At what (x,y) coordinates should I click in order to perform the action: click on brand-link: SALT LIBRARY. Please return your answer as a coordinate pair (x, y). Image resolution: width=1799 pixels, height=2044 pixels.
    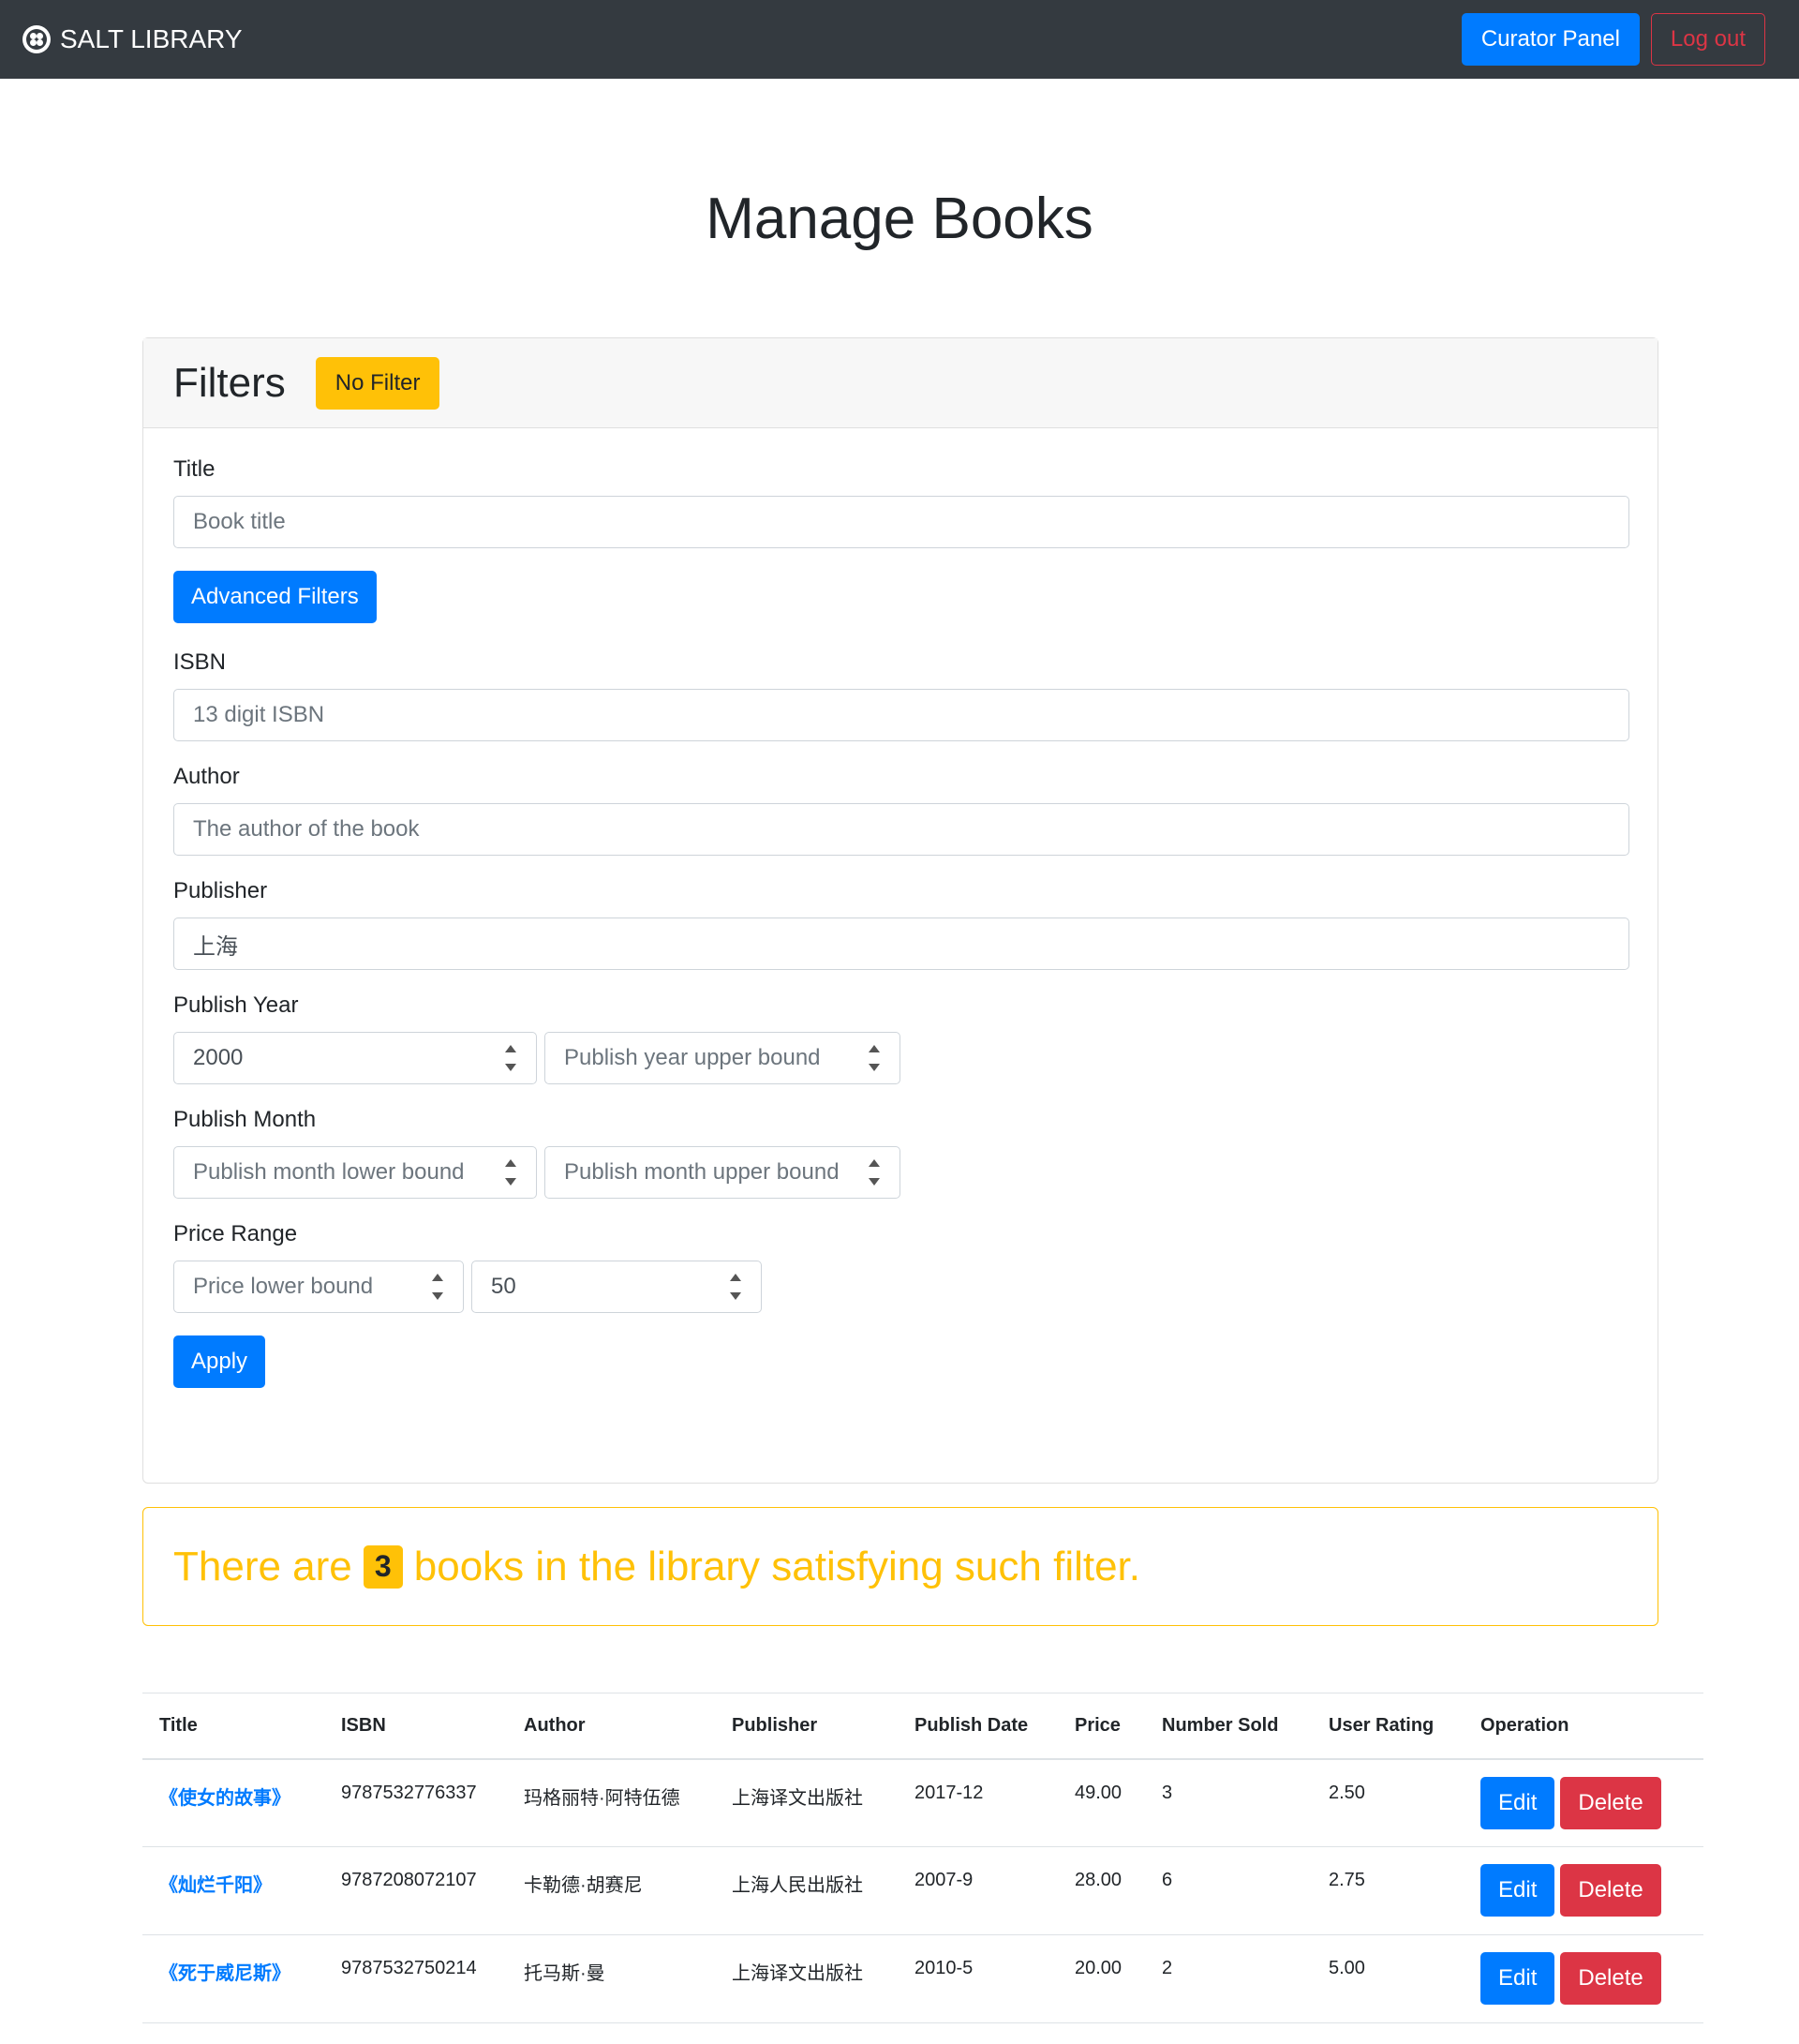
    Looking at the image, I should click on (132, 39).